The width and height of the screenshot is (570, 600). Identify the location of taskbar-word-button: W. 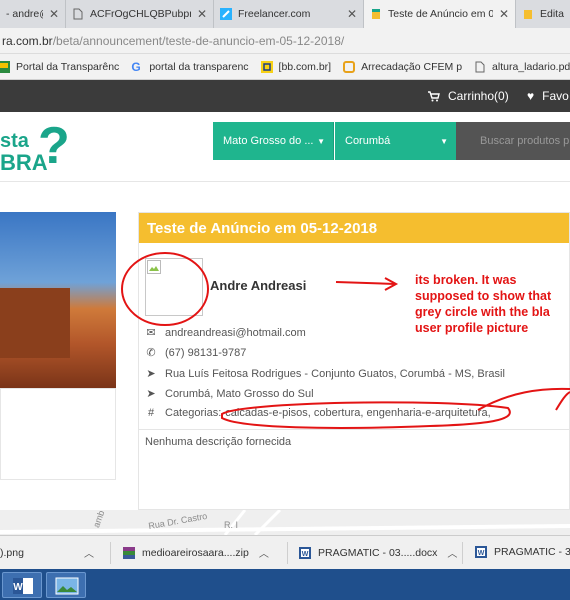
(22, 585).